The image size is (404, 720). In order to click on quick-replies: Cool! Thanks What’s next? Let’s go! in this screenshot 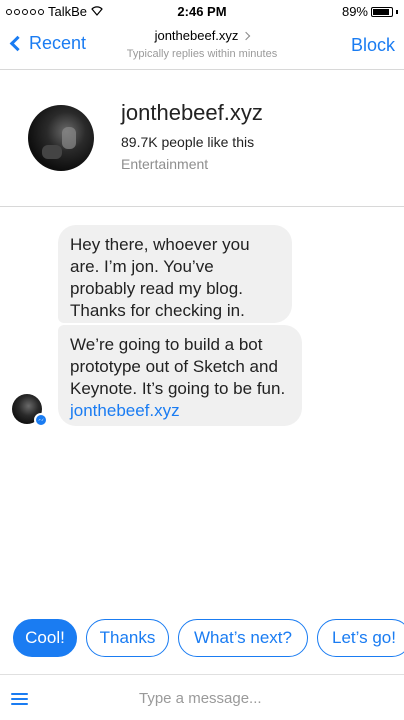, I will do `click(208, 638)`.